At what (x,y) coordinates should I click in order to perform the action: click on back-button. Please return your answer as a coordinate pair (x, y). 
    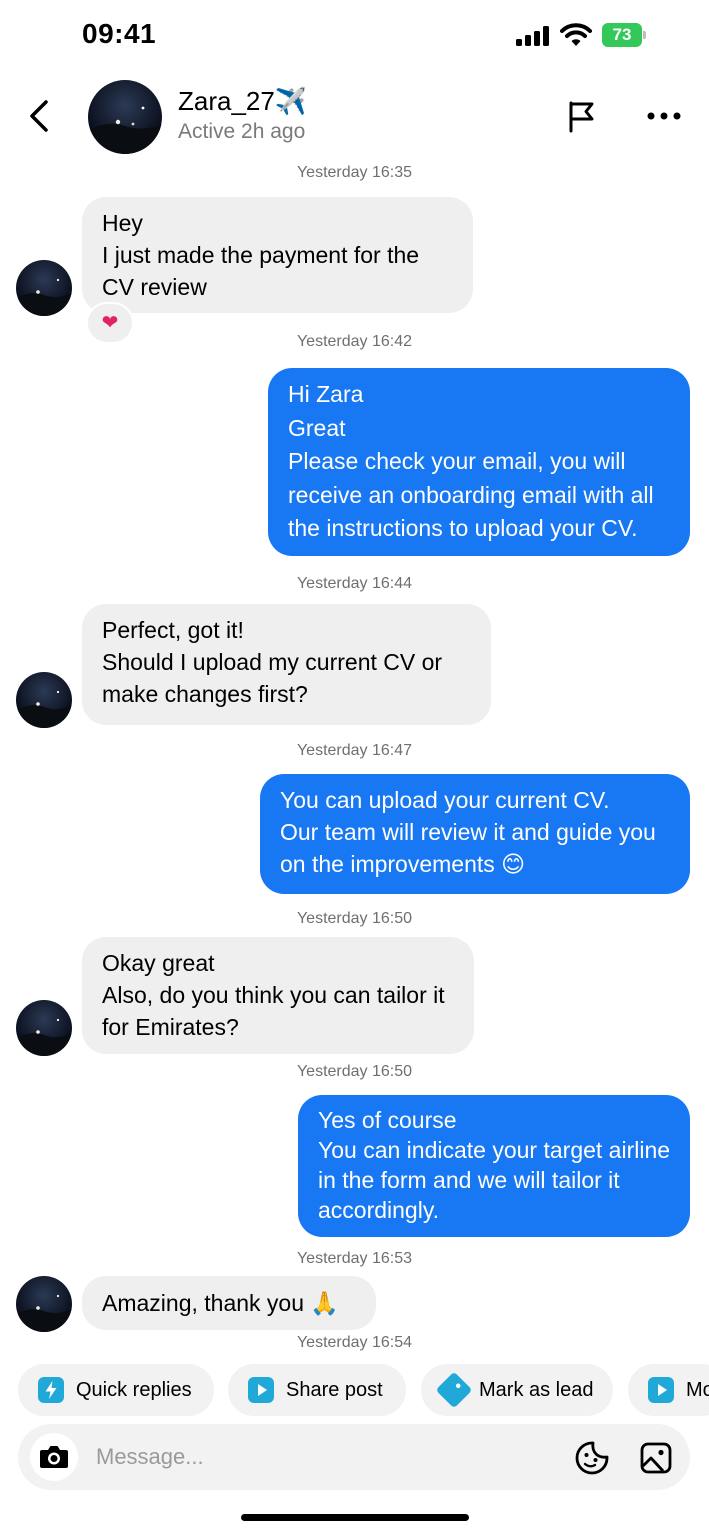
    Looking at the image, I should click on (40, 116).